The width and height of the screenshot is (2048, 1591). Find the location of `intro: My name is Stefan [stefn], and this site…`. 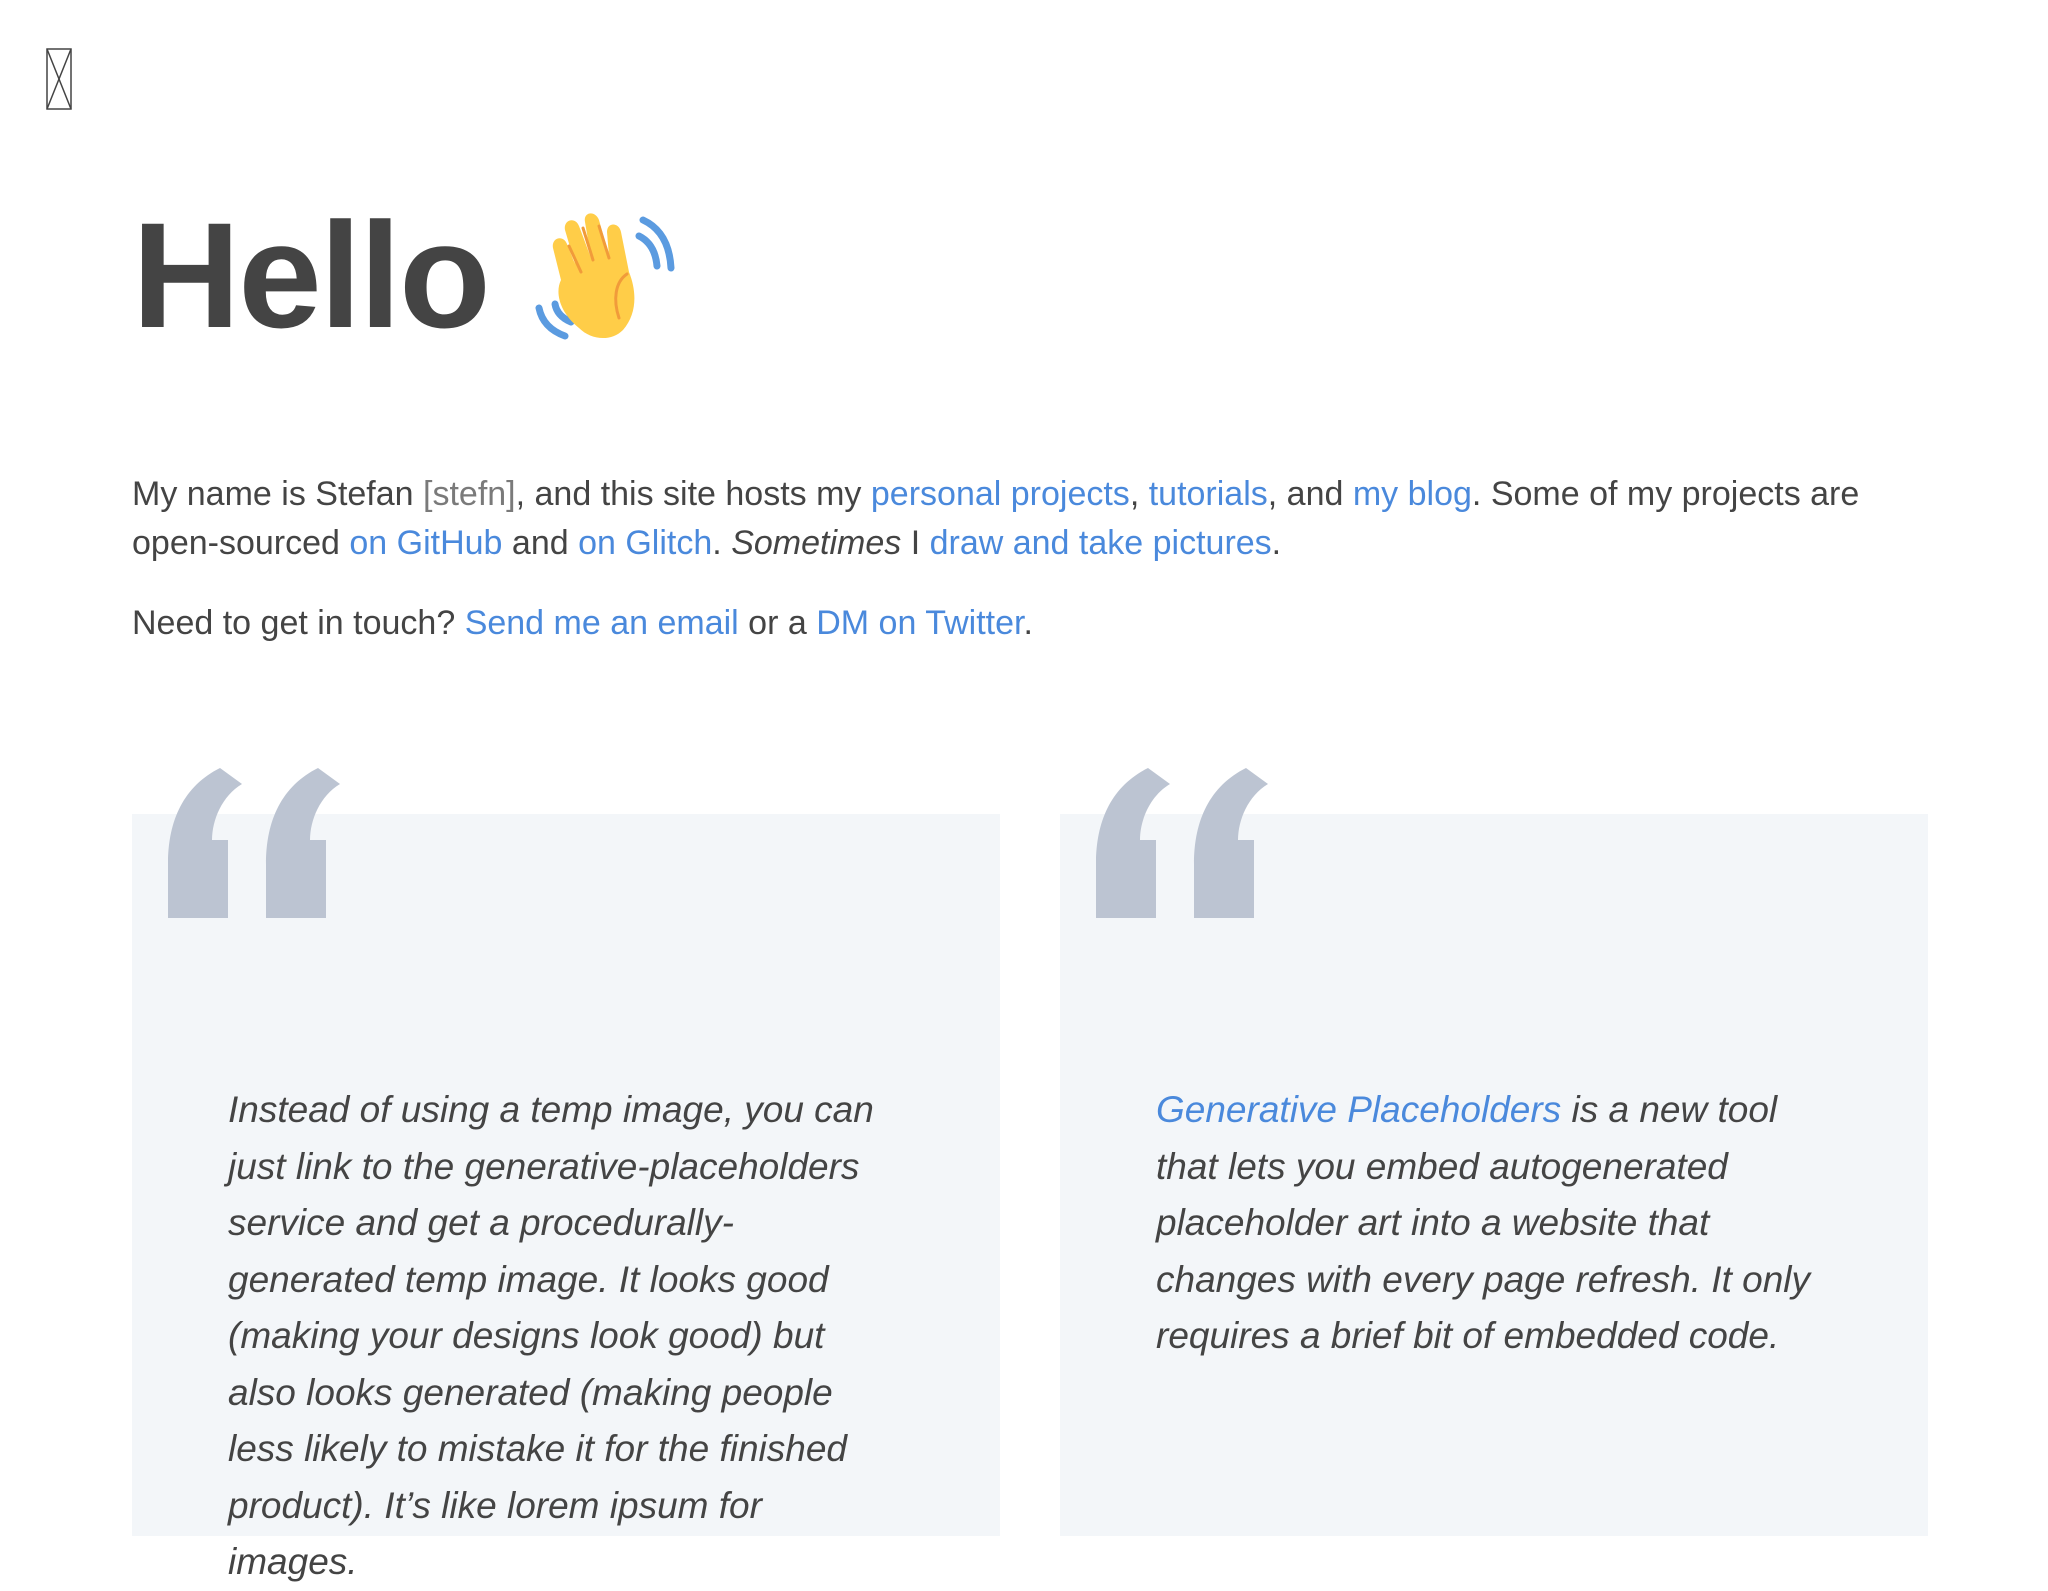

intro: My name is Stefan [stefn], and this site… is located at coordinates (1032, 559).